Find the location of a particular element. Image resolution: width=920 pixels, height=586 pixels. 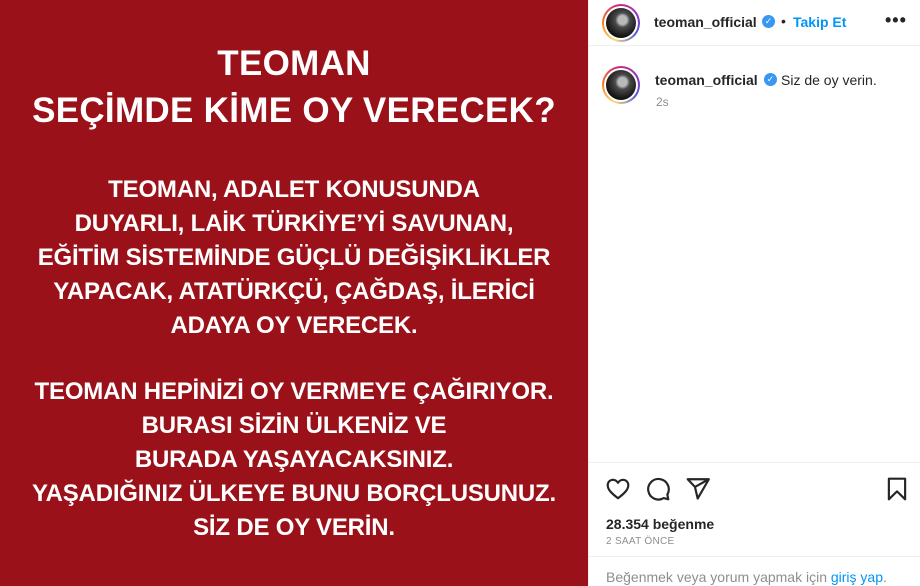

follow-button: Takip Et is located at coordinates (819, 22).